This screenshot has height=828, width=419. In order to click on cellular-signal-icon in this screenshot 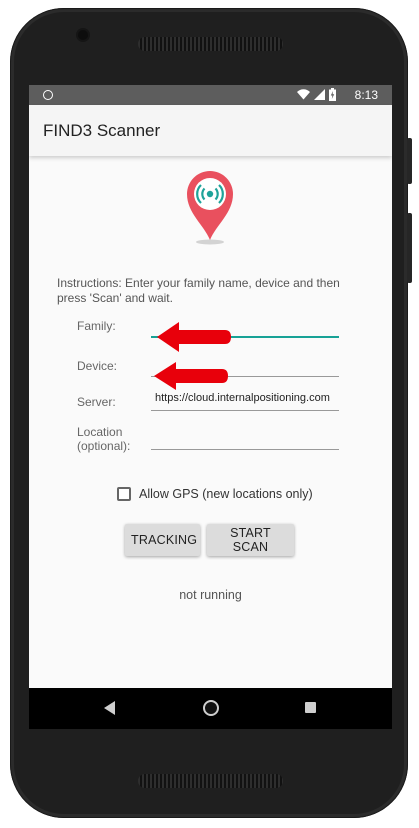, I will do `click(319, 94)`.